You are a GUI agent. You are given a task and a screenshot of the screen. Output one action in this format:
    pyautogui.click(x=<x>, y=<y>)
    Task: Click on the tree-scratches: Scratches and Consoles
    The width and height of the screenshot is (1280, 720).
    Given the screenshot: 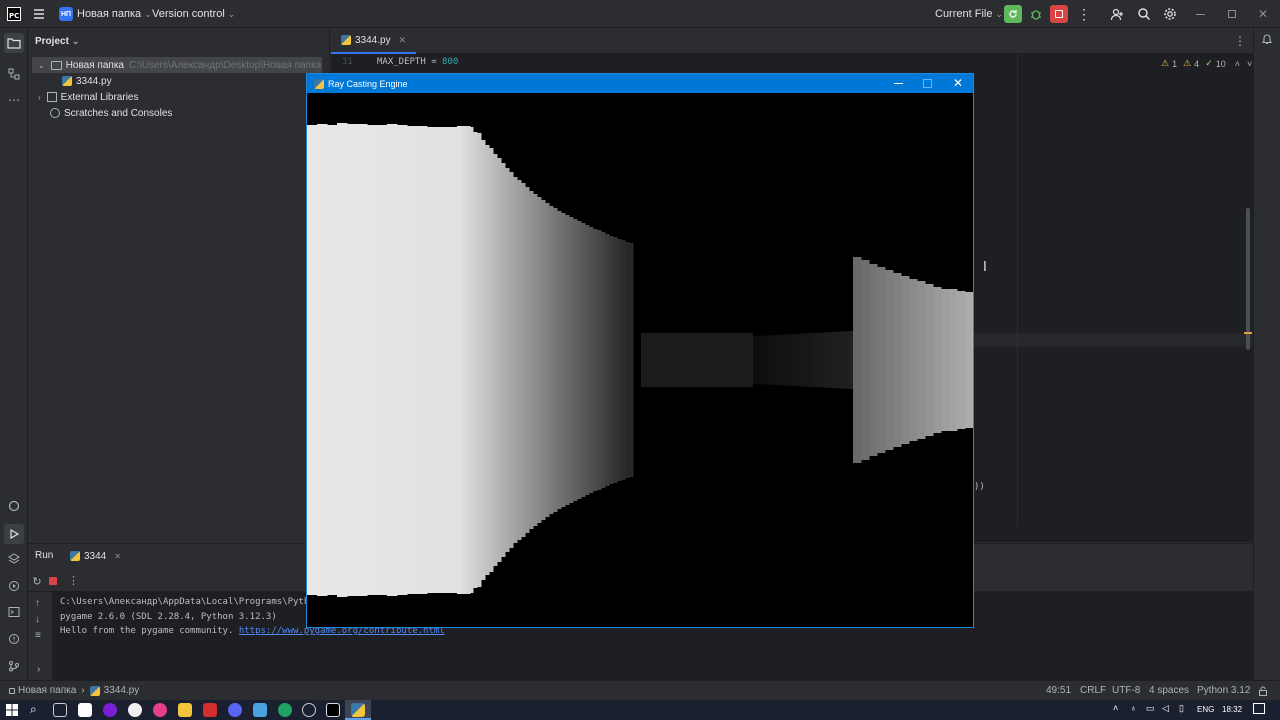 What is the action you would take?
    pyautogui.click(x=111, y=113)
    